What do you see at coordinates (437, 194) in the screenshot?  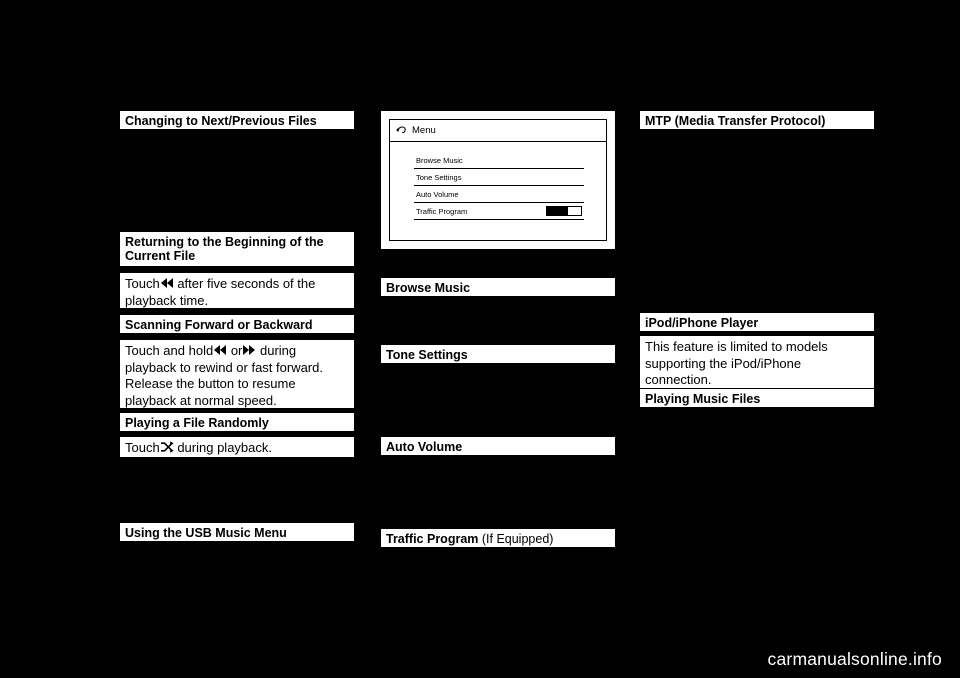 I see `menu-item-label: Auto Volume` at bounding box center [437, 194].